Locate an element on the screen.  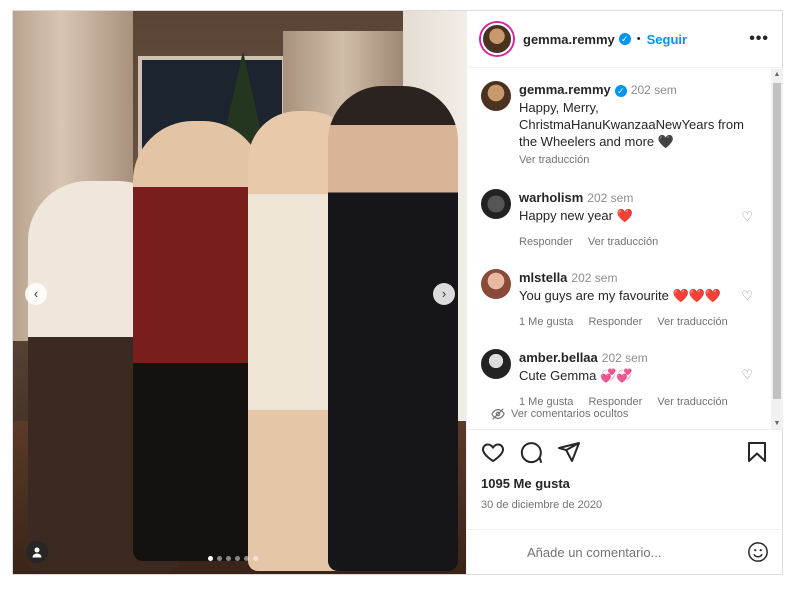
comment-icon is located at coordinates (531, 452).